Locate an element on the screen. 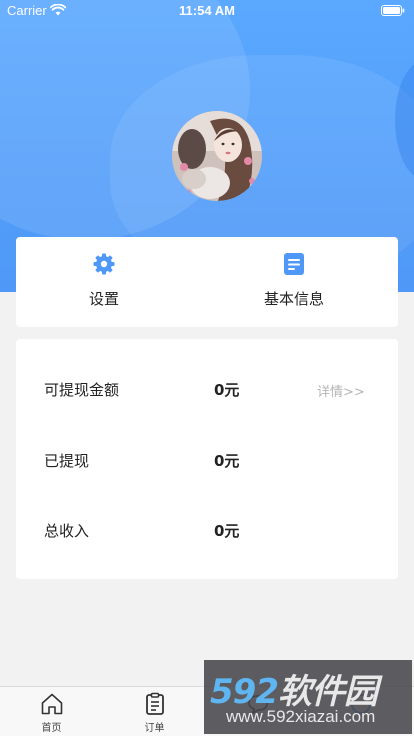 Image resolution: width=414 pixels, height=736 pixels. tab-home: 首页 is located at coordinates (51, 711).